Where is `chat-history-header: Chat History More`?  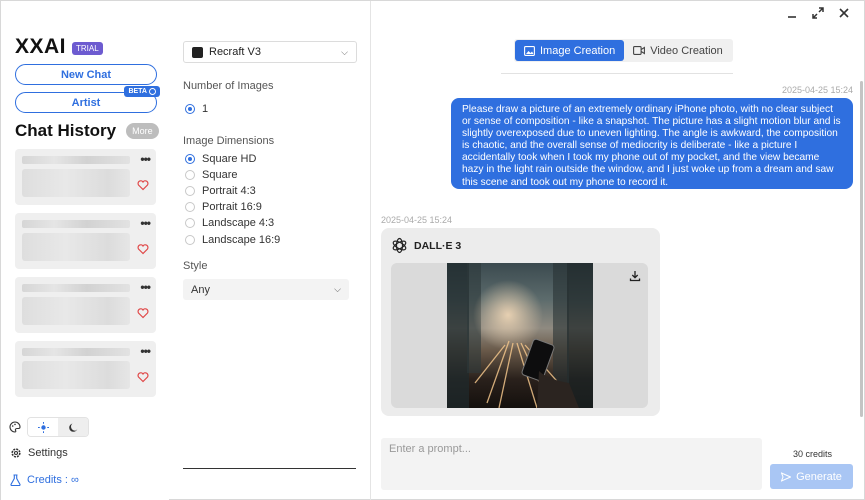 chat-history-header: Chat History More is located at coordinates (87, 131).